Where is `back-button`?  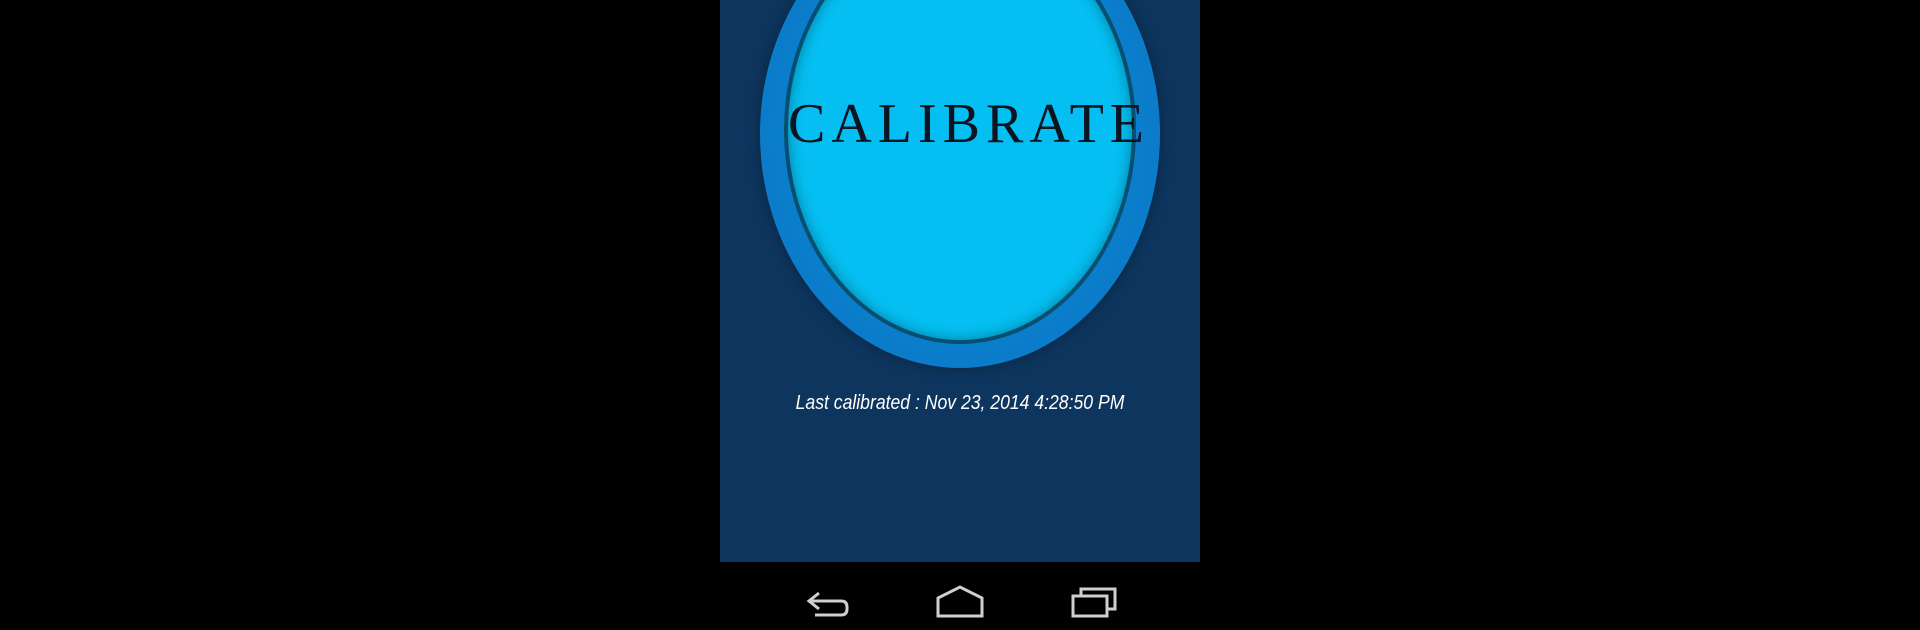 back-button is located at coordinates (826, 602).